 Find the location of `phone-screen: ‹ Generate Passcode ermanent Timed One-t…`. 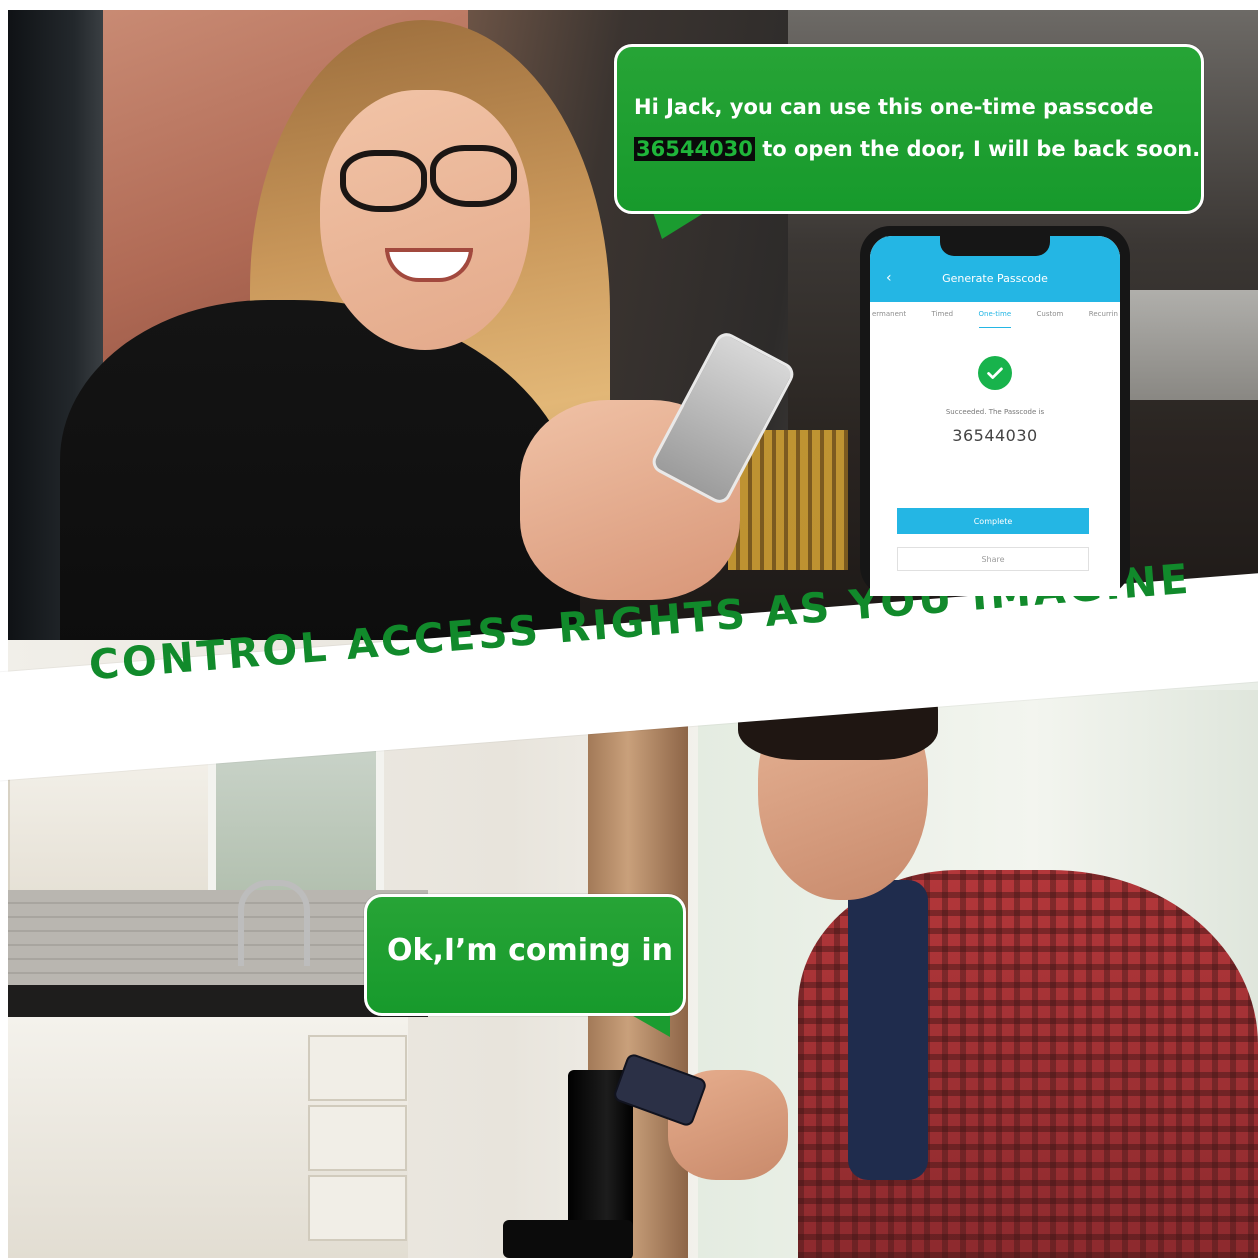

phone-screen: ‹ Generate Passcode ermanent Timed One-t… is located at coordinates (995, 416).